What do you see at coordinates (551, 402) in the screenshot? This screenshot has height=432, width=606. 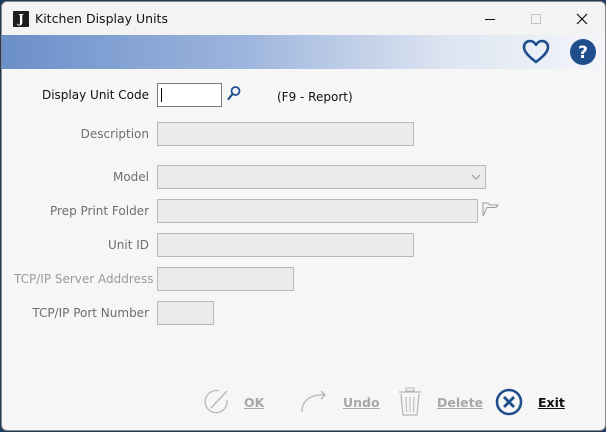 I see `exit-label: Exit` at bounding box center [551, 402].